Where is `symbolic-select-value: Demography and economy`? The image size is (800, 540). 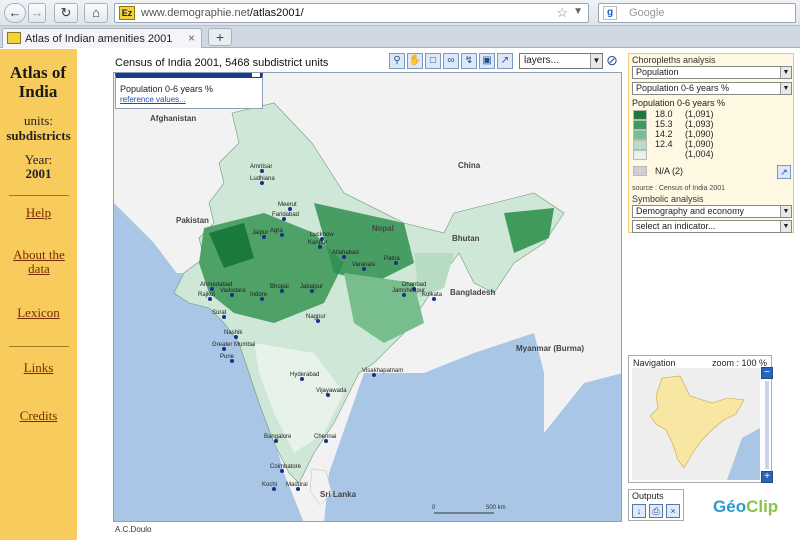 symbolic-select-value: Demography and economy is located at coordinates (690, 211).